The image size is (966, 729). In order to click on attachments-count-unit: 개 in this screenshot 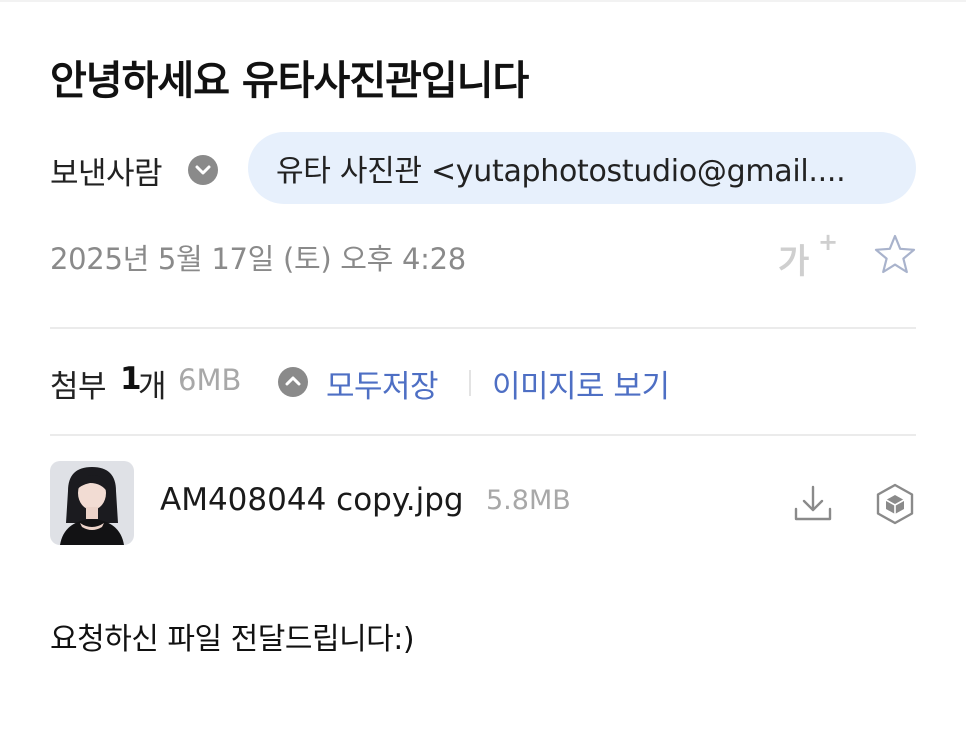, I will do `click(152, 387)`.